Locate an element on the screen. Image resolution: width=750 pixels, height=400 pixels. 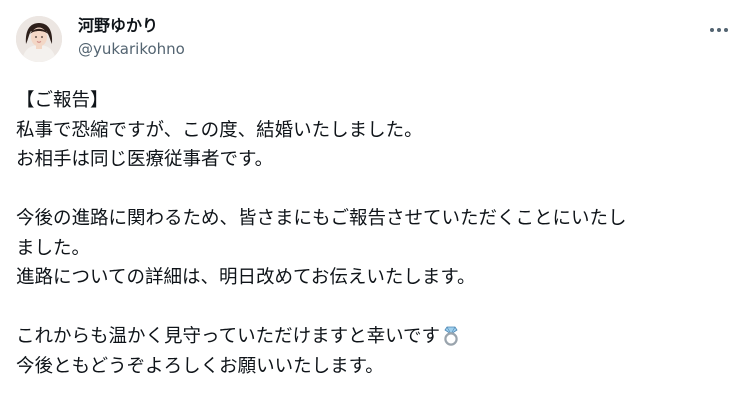
post-line-6: ました。 is located at coordinates (53, 248).